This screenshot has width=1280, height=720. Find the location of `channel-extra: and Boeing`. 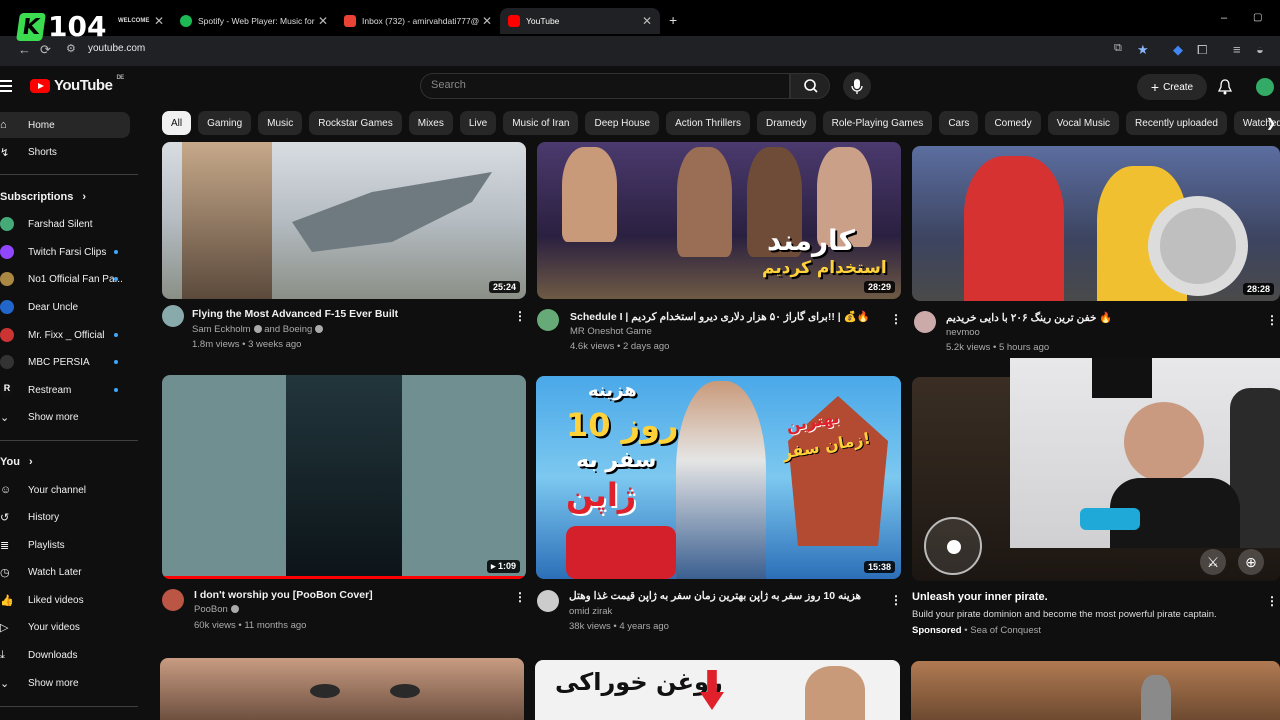

channel-extra: and Boeing is located at coordinates (288, 329).